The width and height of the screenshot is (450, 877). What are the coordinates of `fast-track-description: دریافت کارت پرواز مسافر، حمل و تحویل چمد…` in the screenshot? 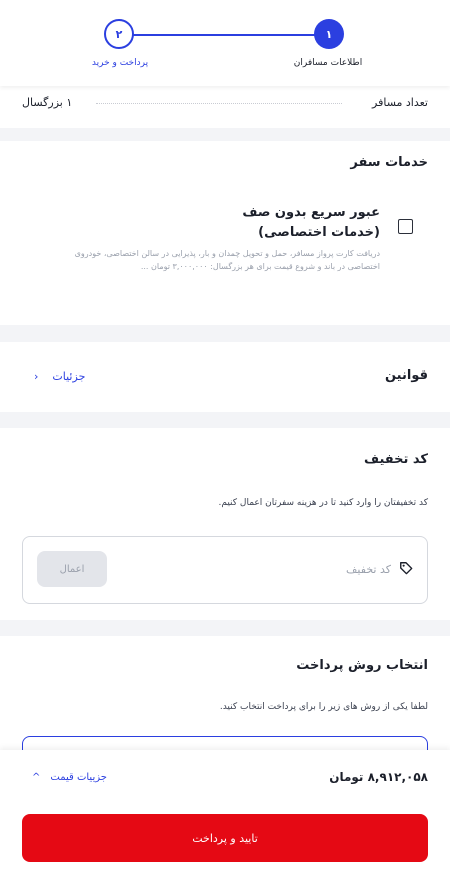 It's located at (227, 260).